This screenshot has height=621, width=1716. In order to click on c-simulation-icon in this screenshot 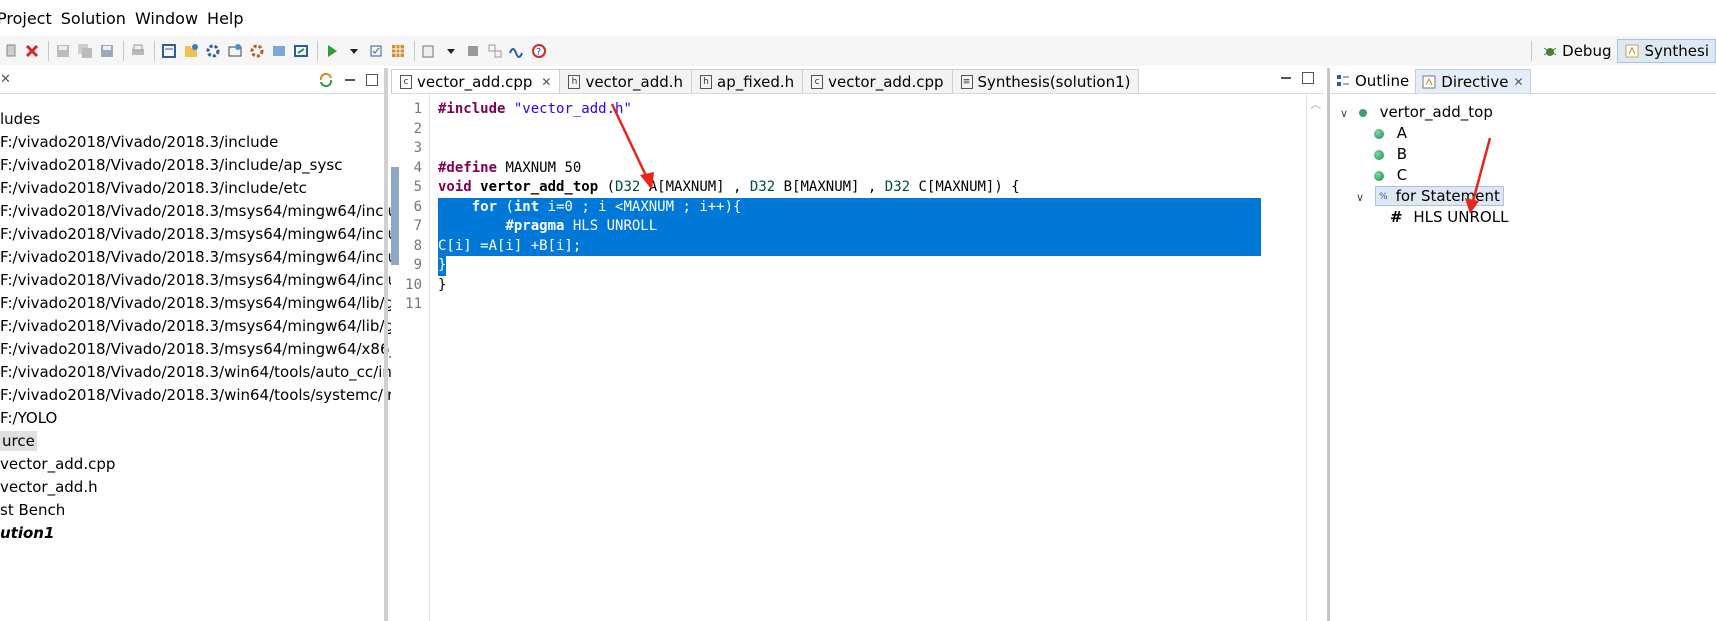, I will do `click(235, 51)`.